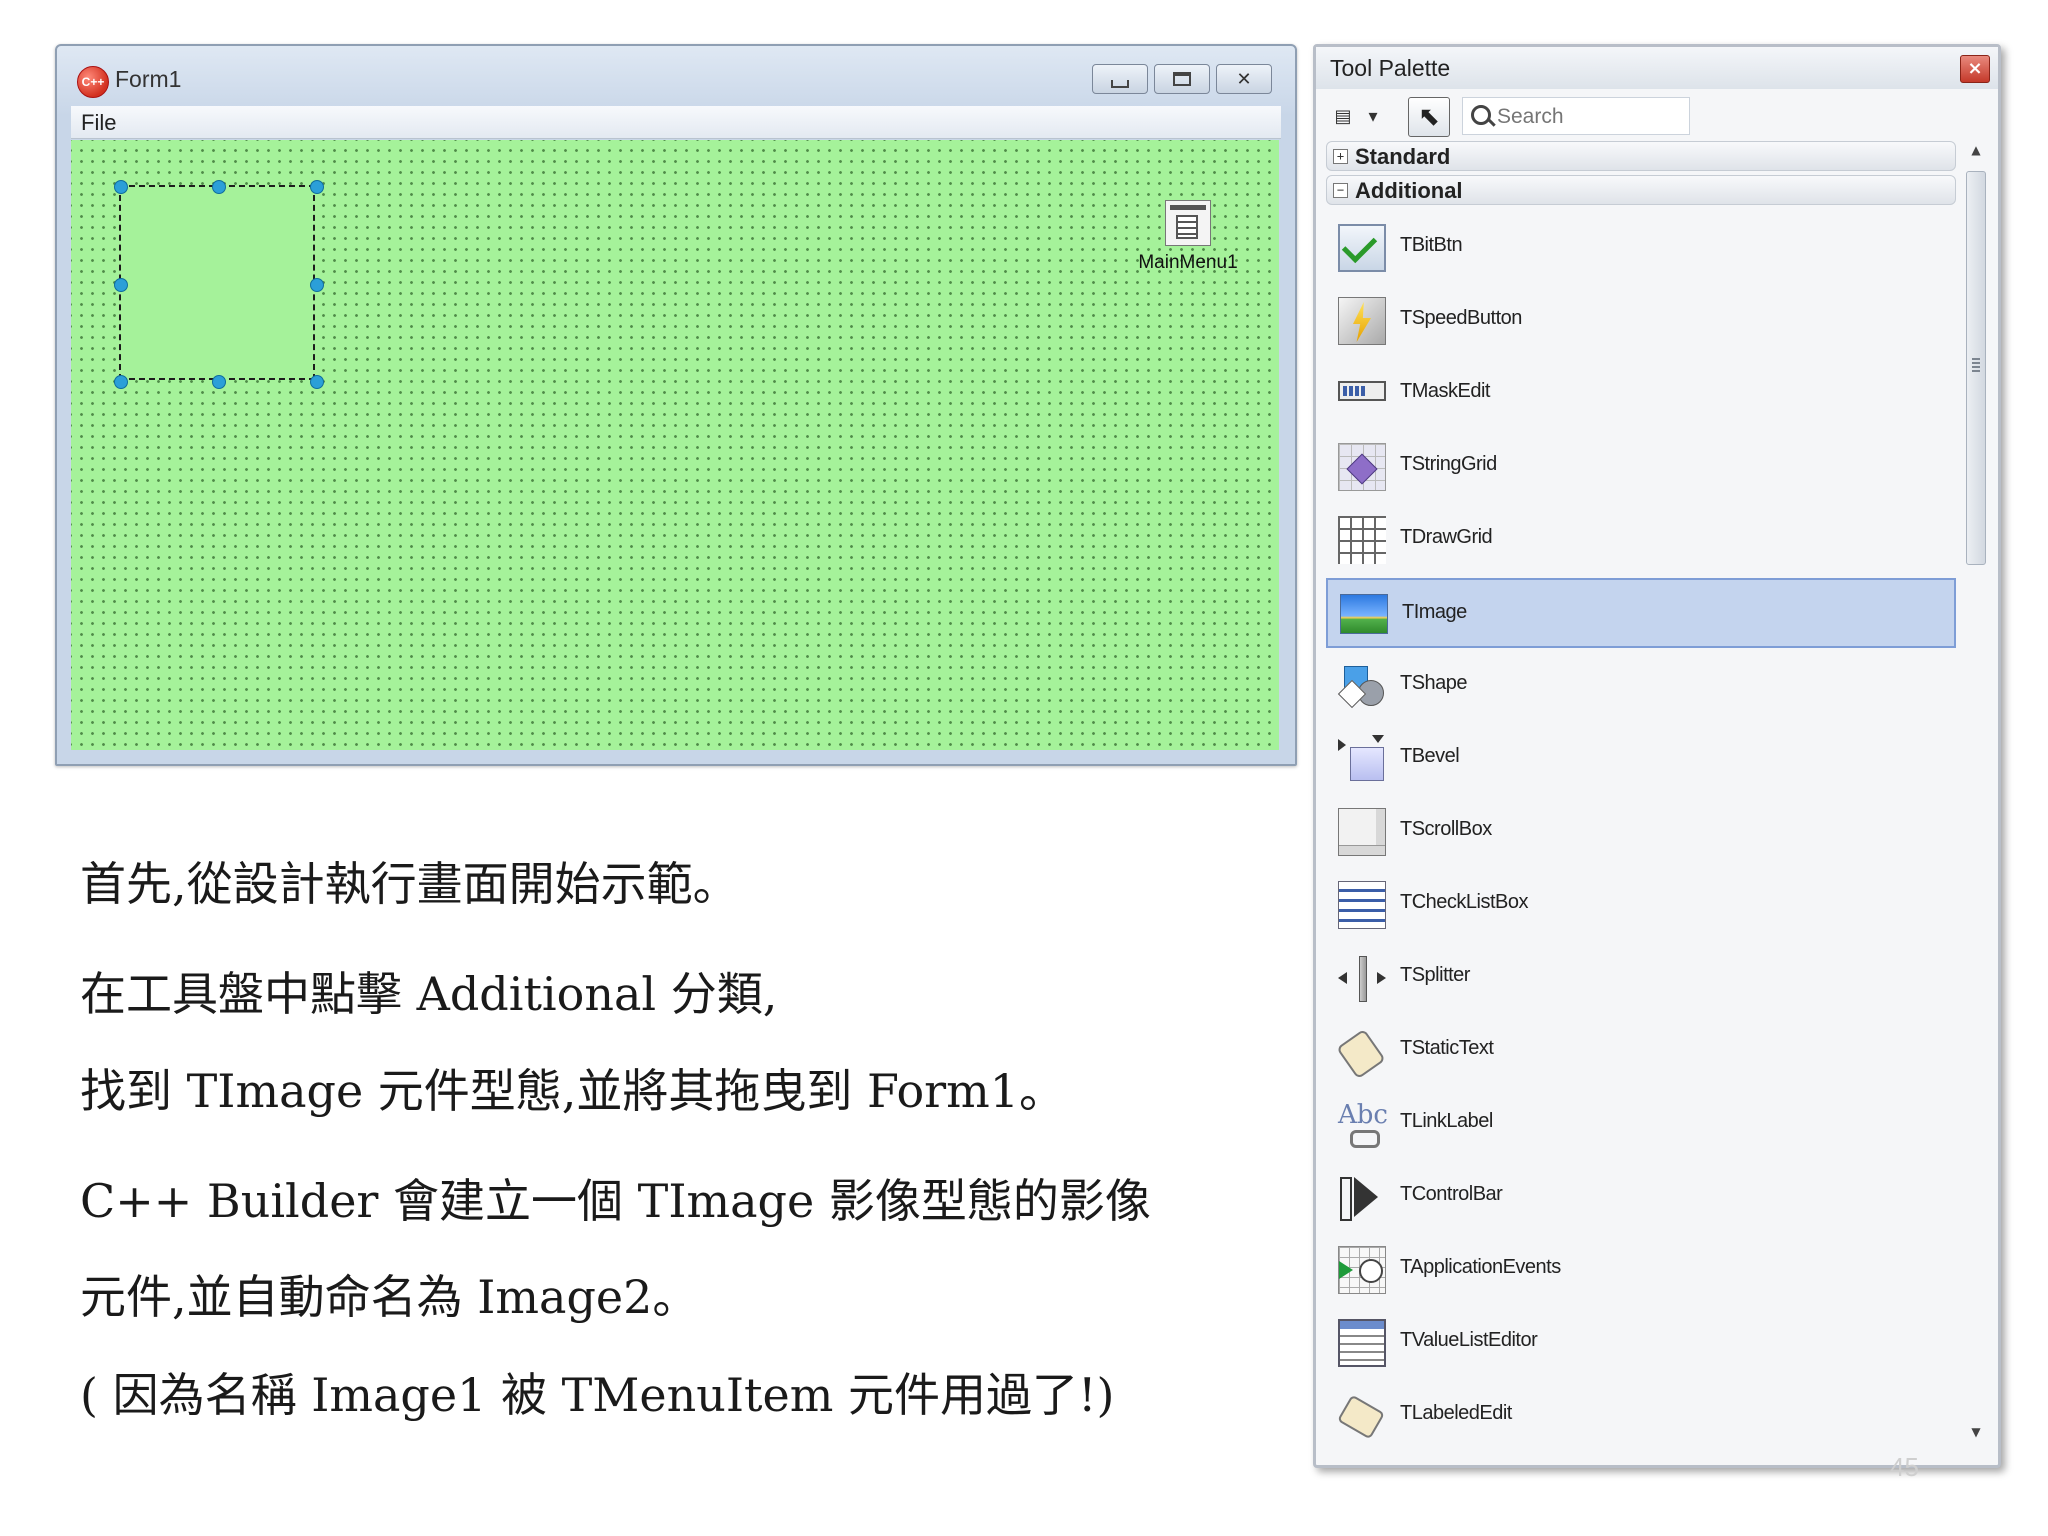  Describe the element at coordinates (1361, 686) in the screenshot. I see `shape-icon` at that location.